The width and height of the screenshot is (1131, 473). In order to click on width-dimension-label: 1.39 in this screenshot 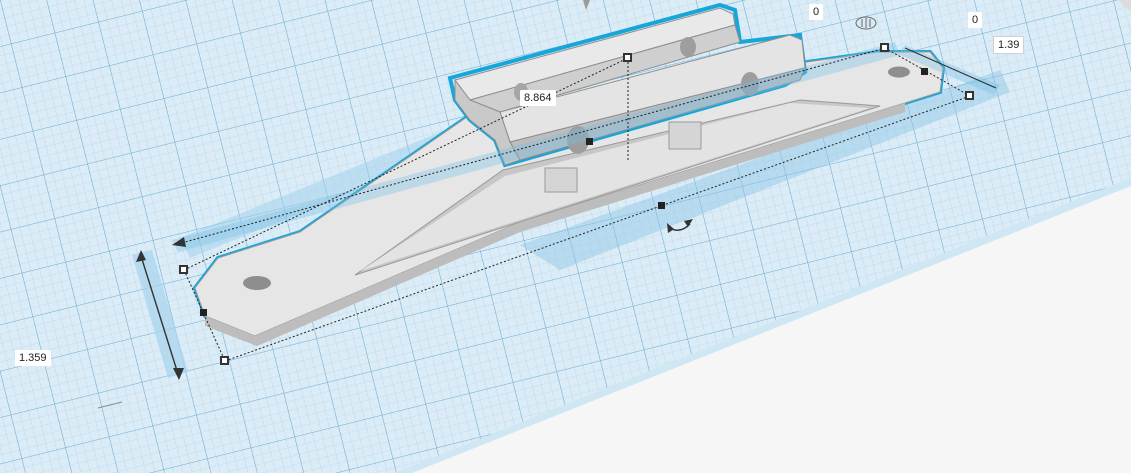, I will do `click(1009, 45)`.